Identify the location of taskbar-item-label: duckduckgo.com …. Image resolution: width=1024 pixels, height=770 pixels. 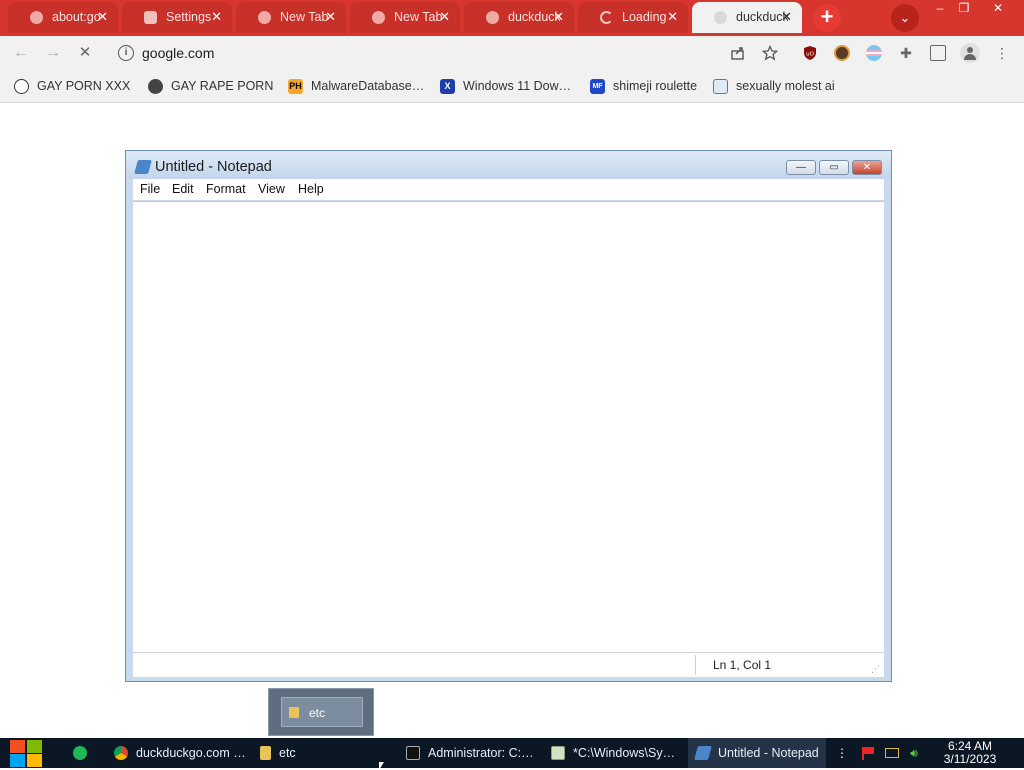
(191, 753).